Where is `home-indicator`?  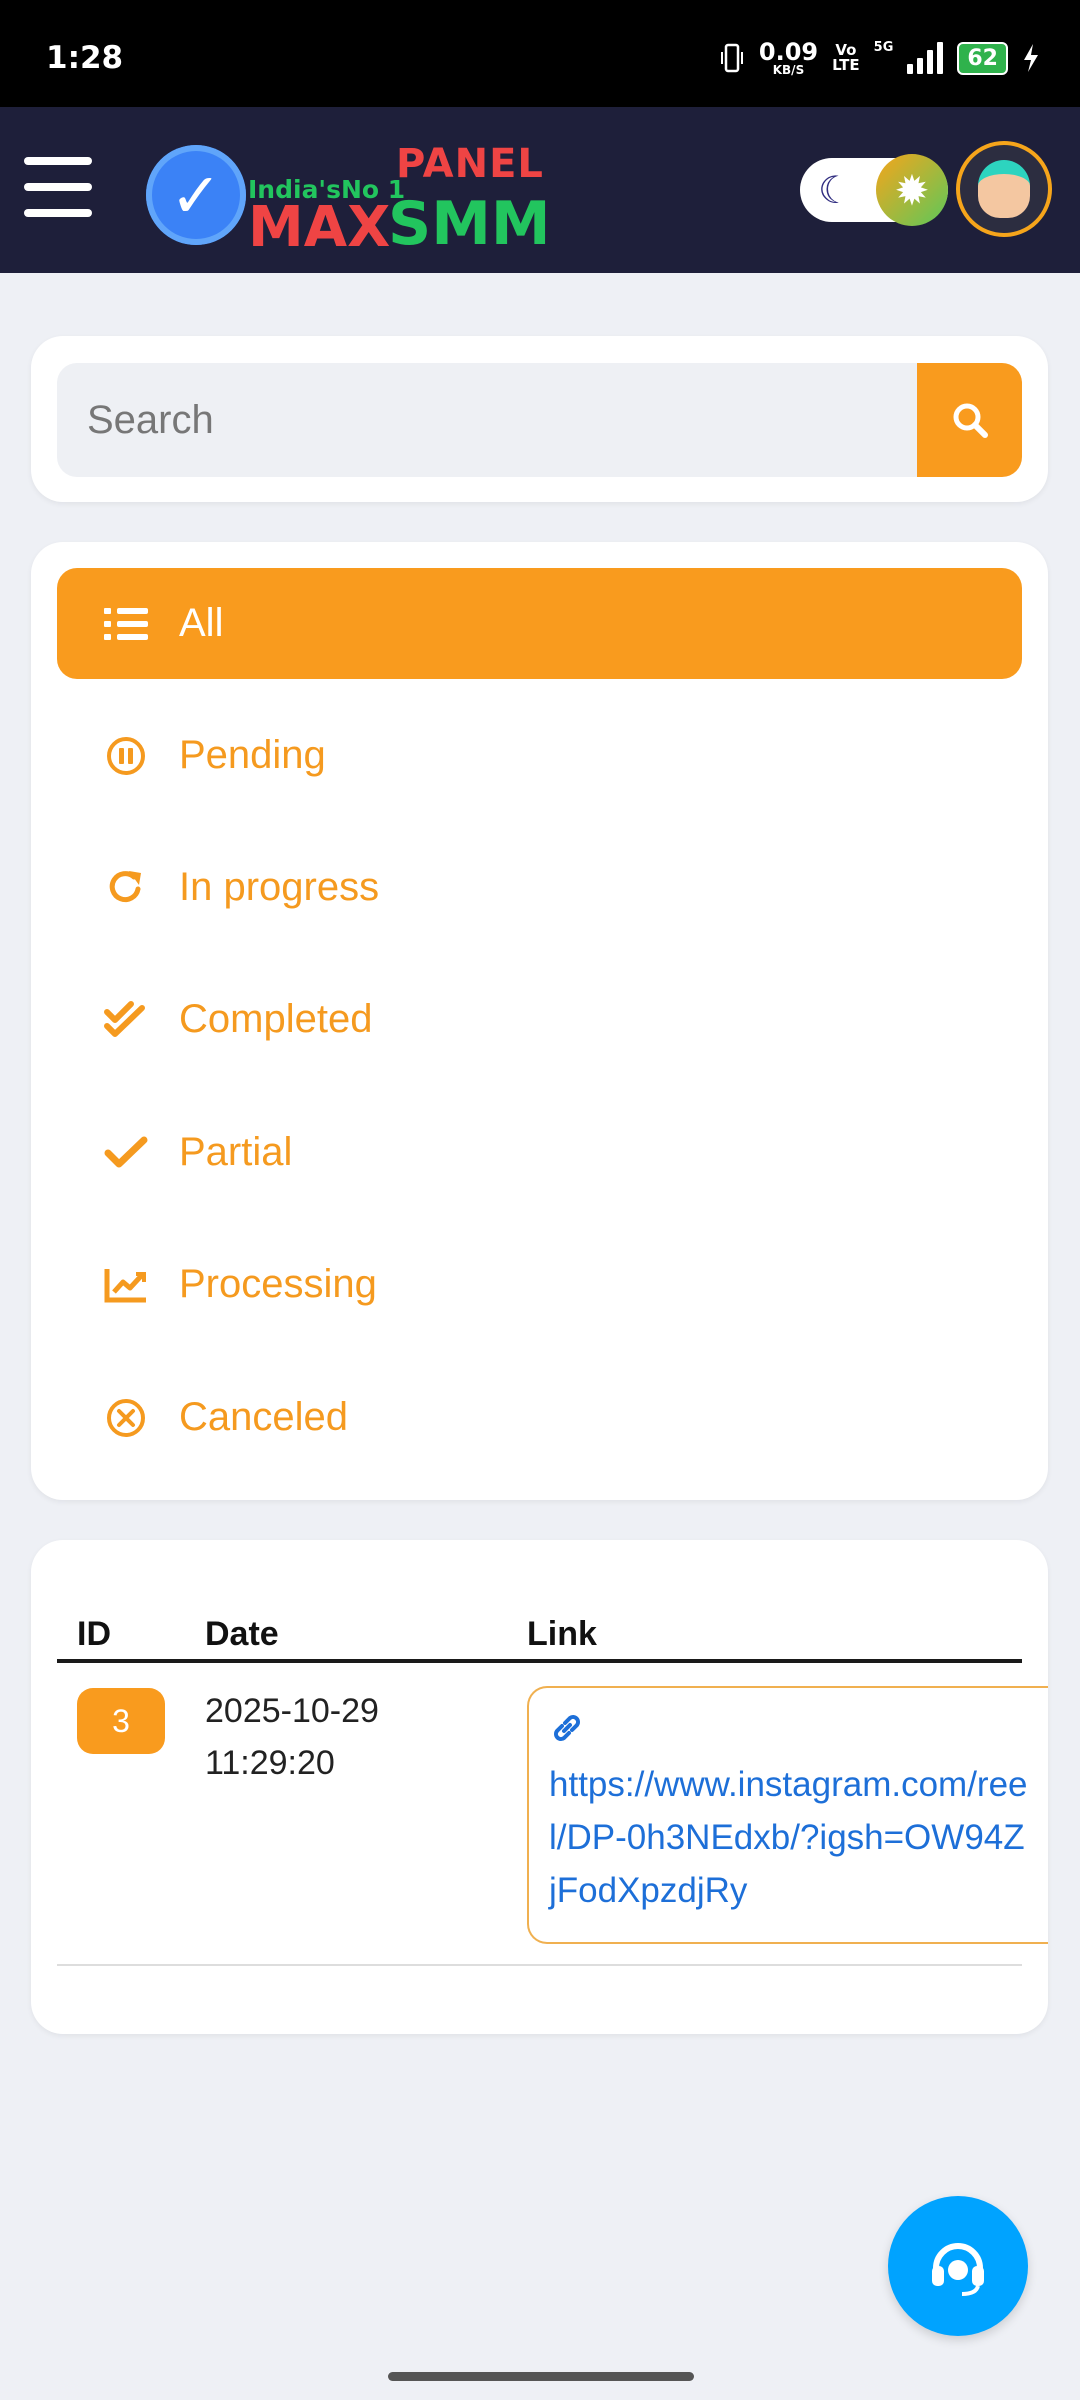
home-indicator is located at coordinates (541, 2376).